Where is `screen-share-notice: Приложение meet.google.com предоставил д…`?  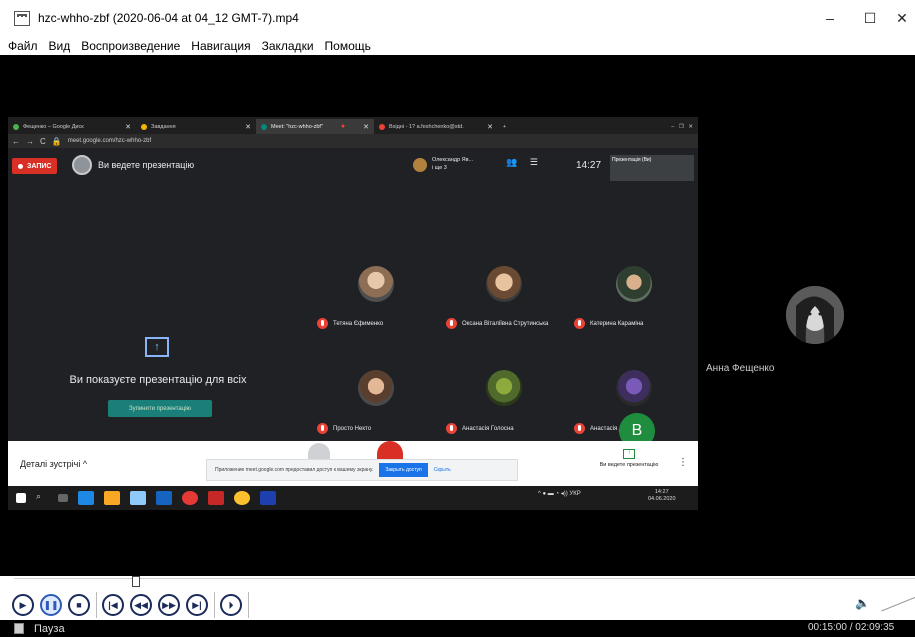 screen-share-notice: Приложение meet.google.com предоставил д… is located at coordinates (362, 470).